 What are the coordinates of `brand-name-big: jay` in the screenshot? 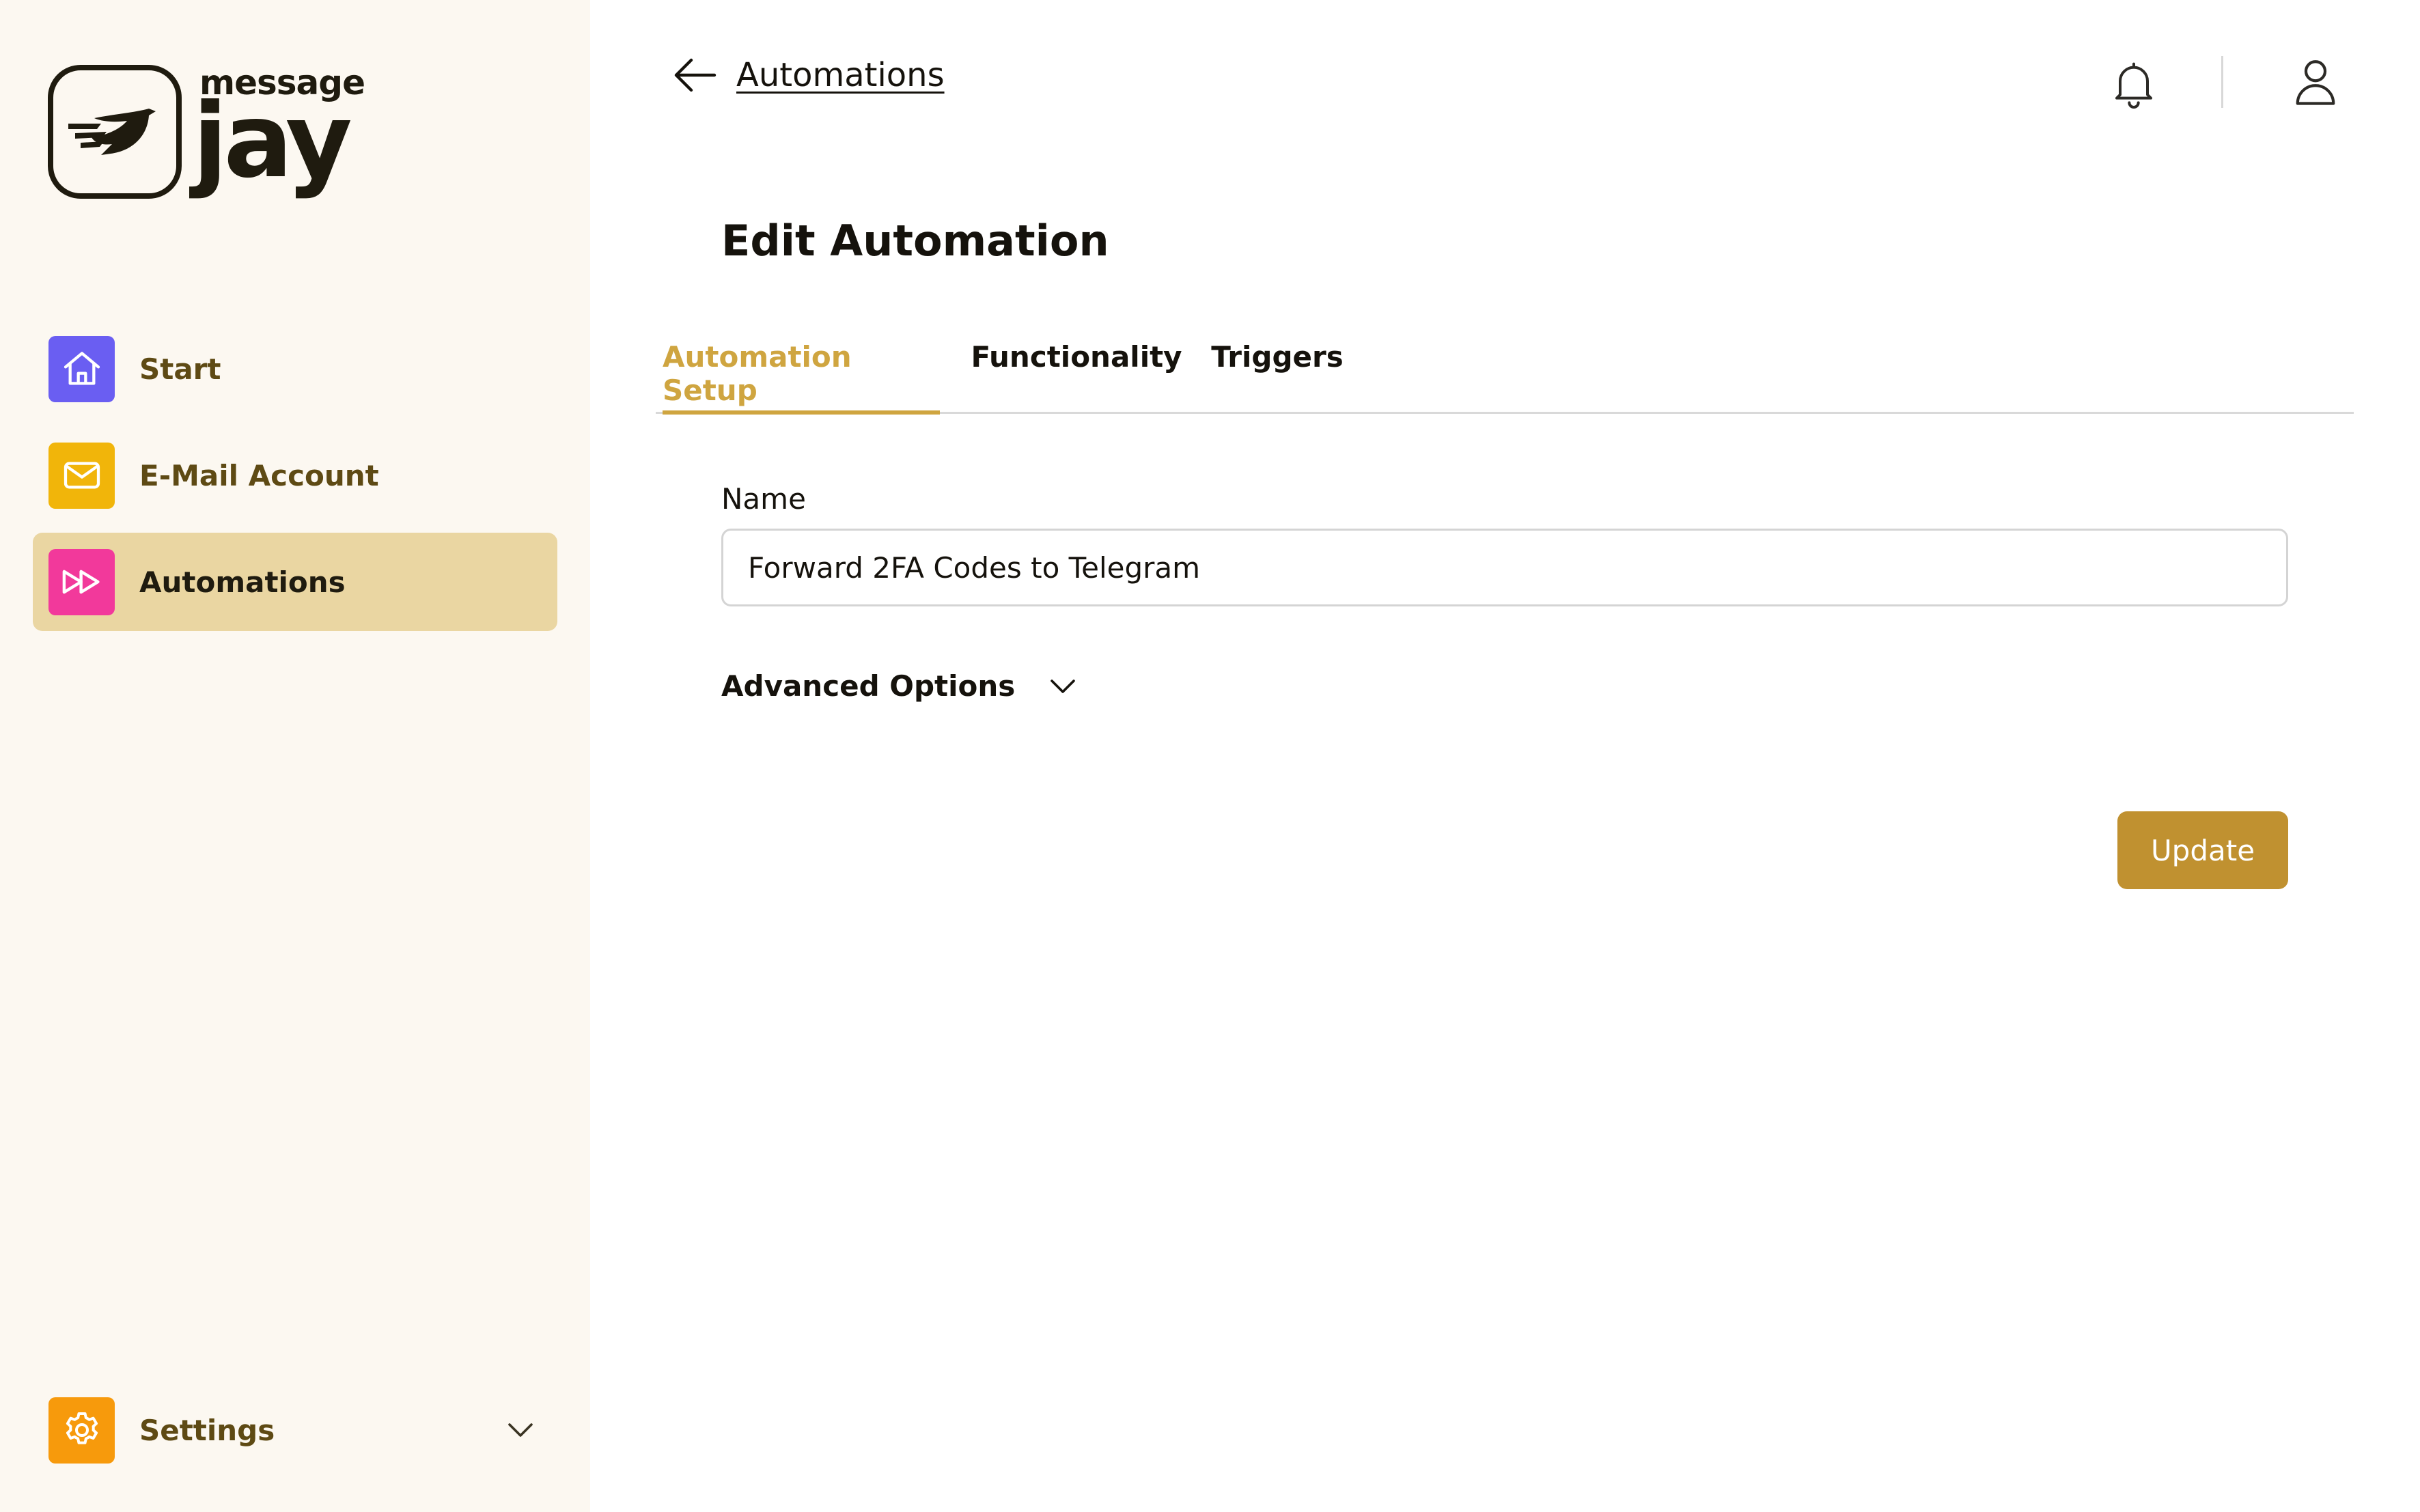 It's located at (272, 141).